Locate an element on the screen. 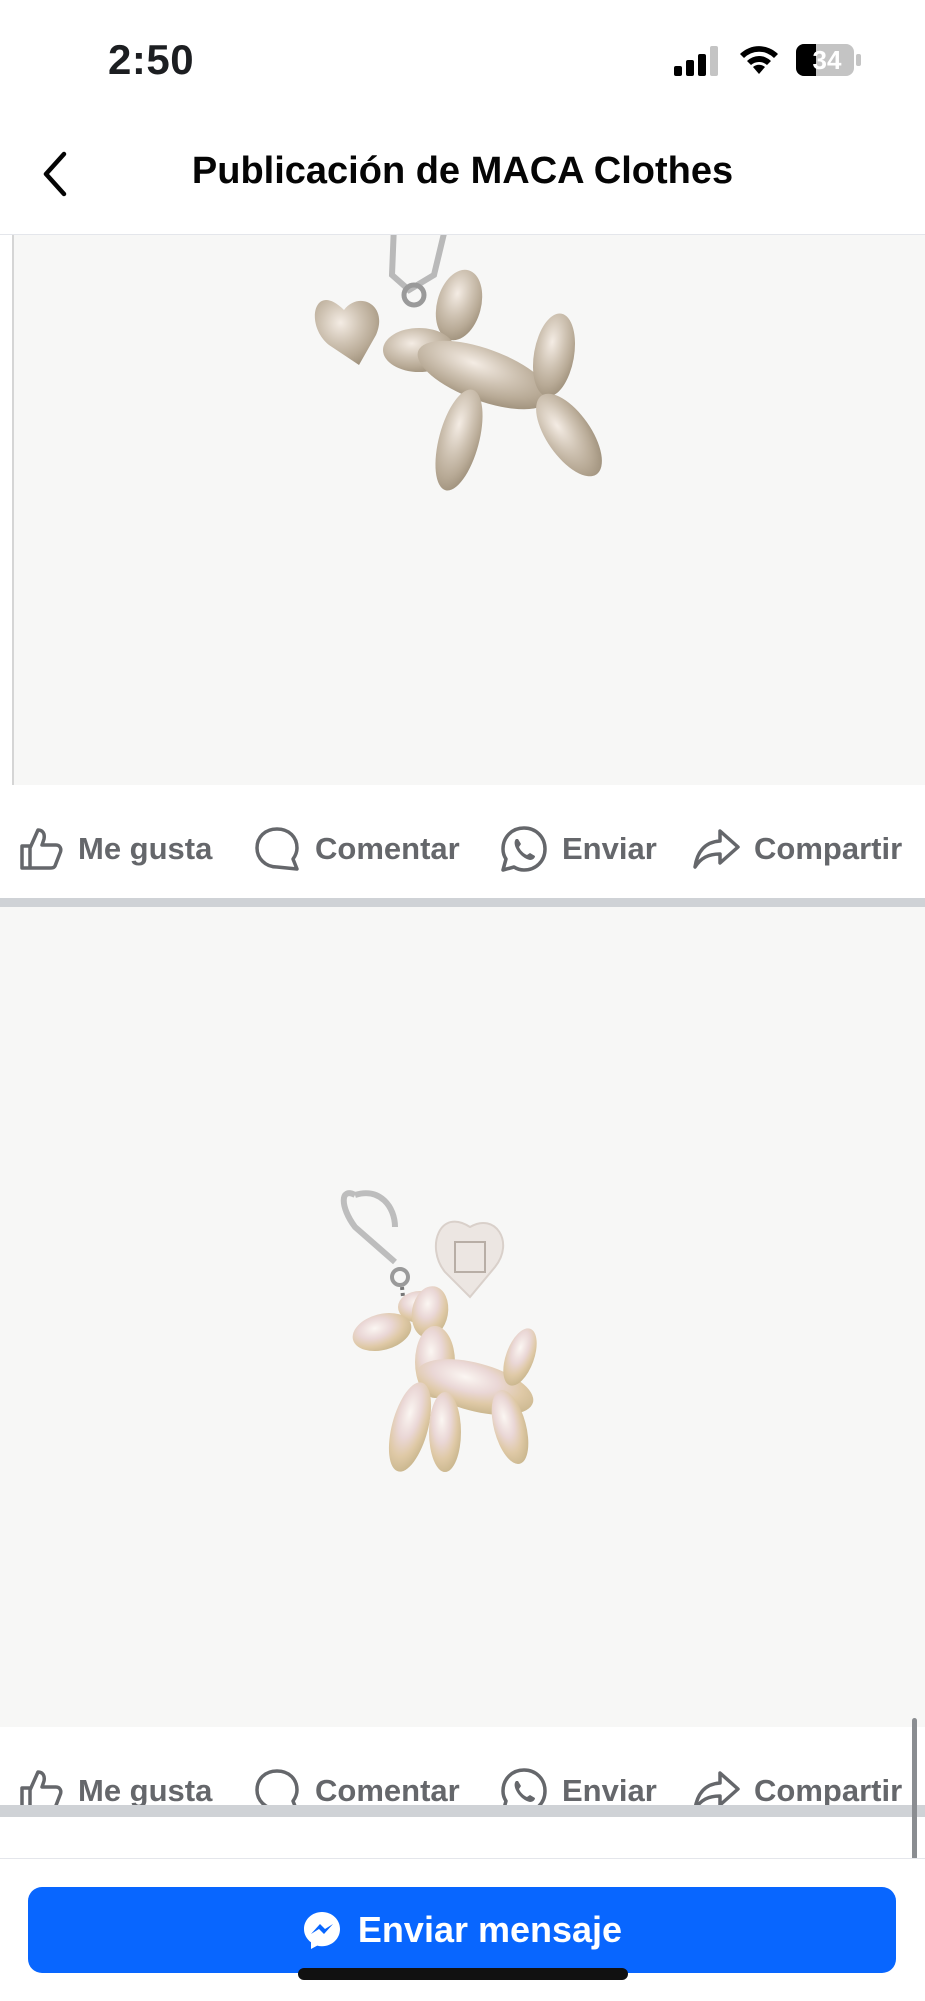 Image resolution: width=925 pixels, height=2001 pixels. send-message-label: Enviar mensaje is located at coordinates (490, 1929).